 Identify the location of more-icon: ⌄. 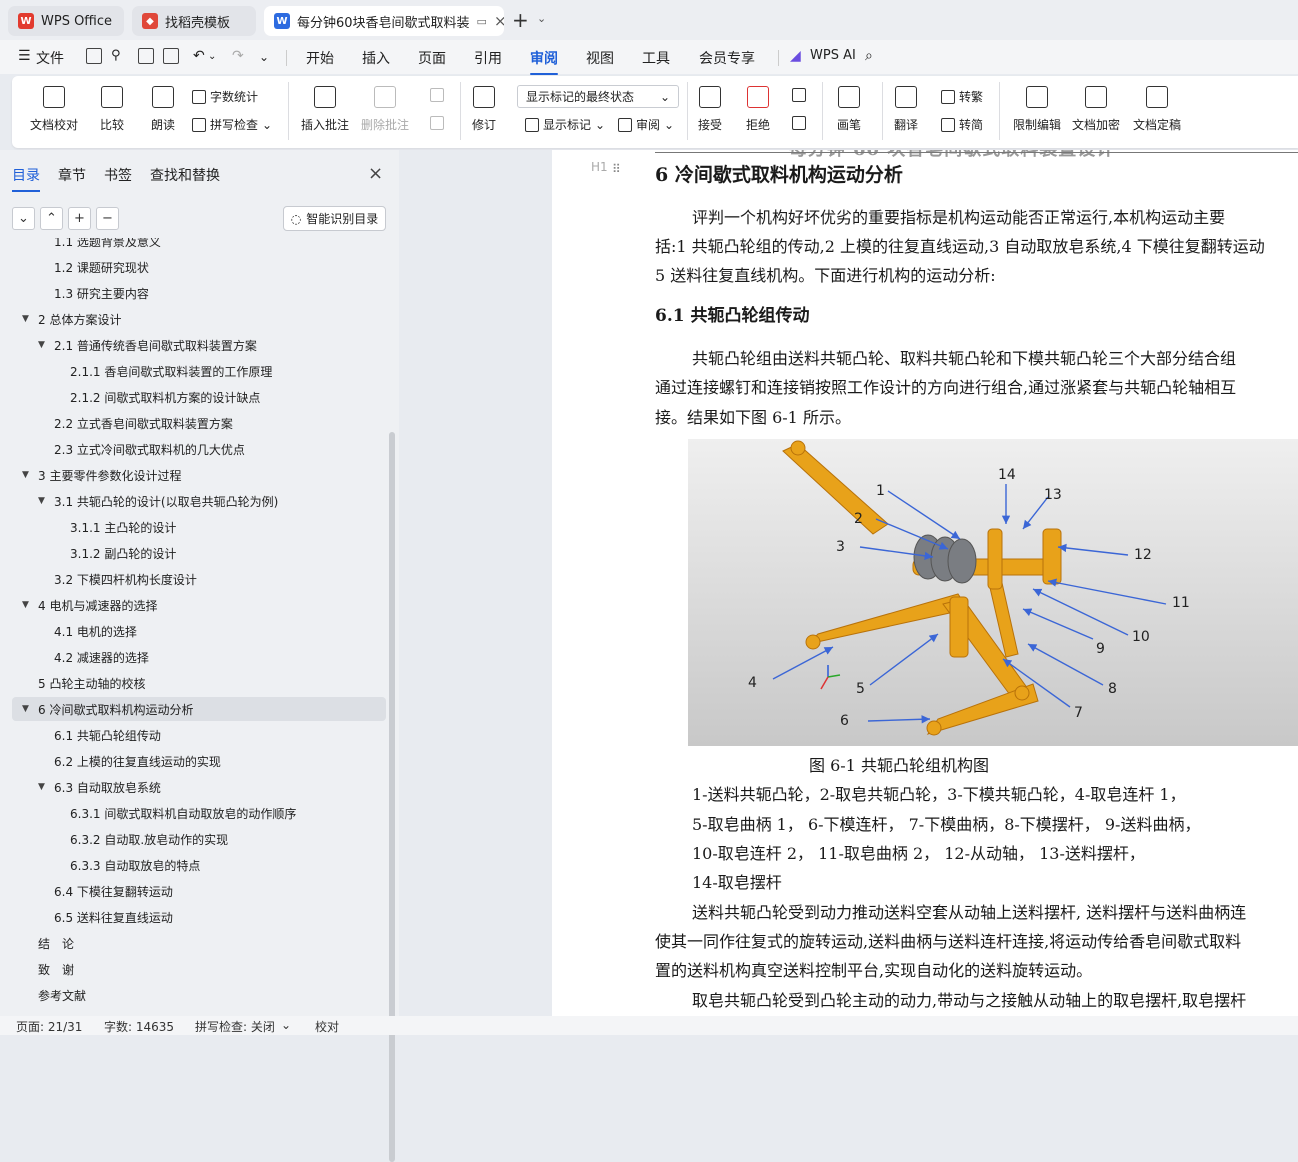
(264, 57).